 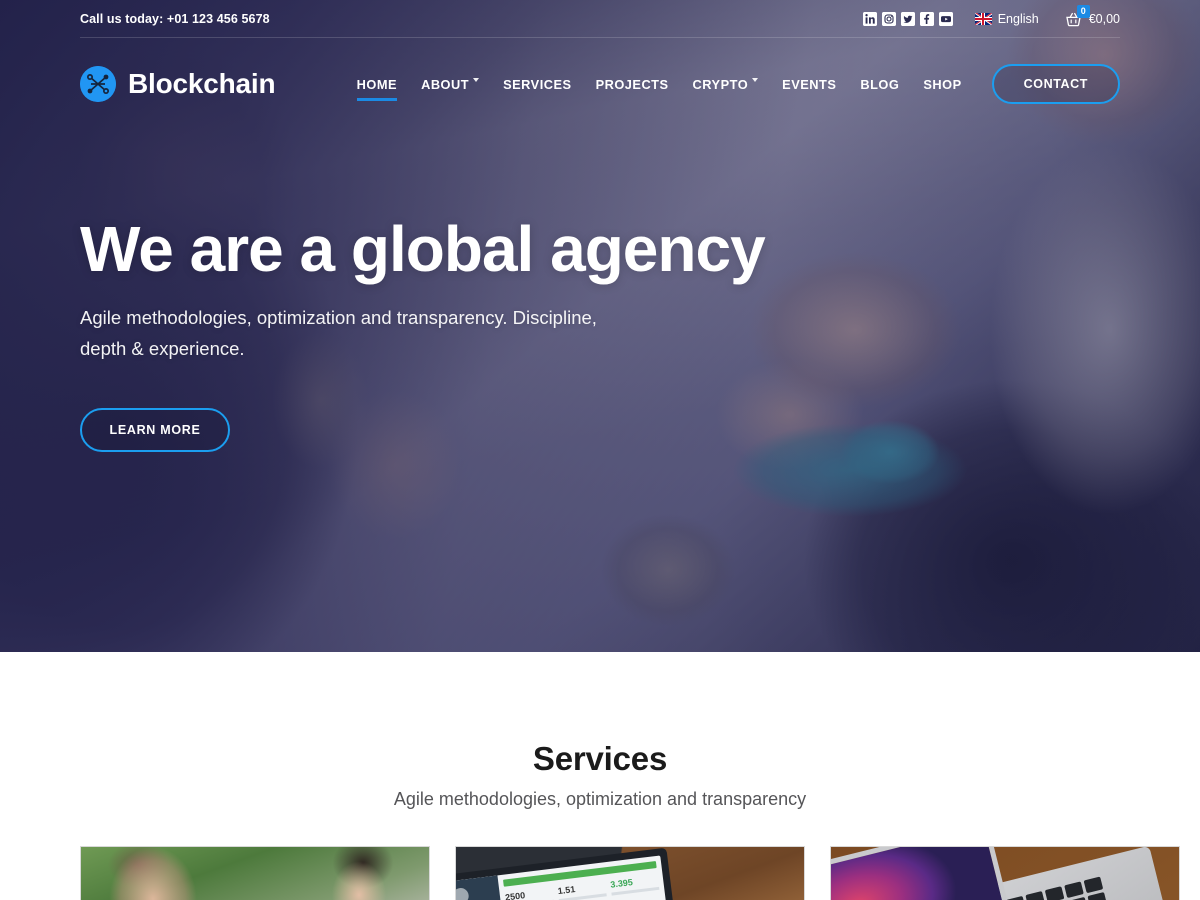 I want to click on top-bar-right: English 0 €0,00, so click(x=991, y=15).